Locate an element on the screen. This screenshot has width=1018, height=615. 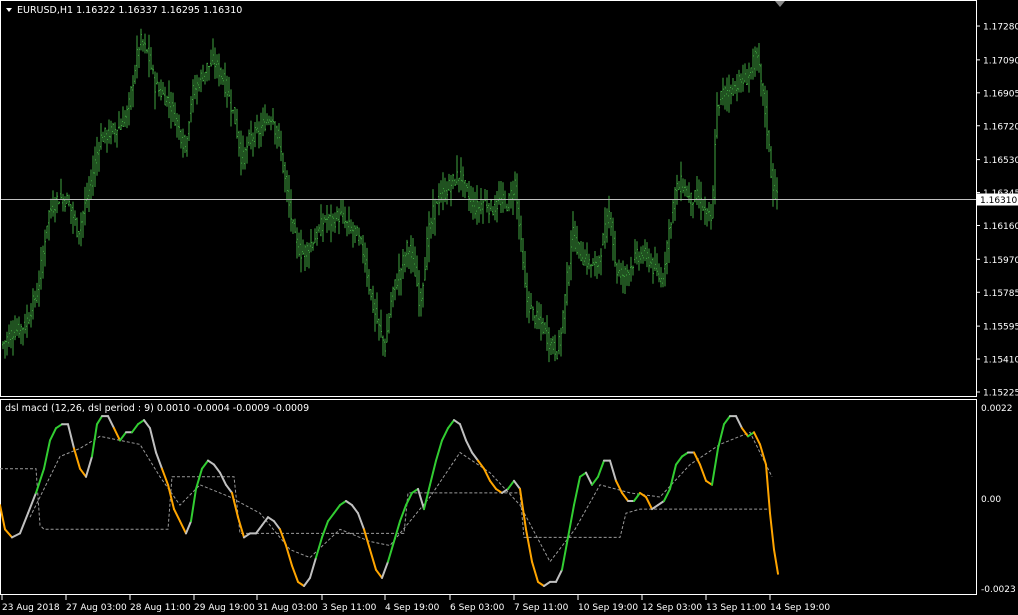
price-label: 1.16160 is located at coordinates (1000, 227).